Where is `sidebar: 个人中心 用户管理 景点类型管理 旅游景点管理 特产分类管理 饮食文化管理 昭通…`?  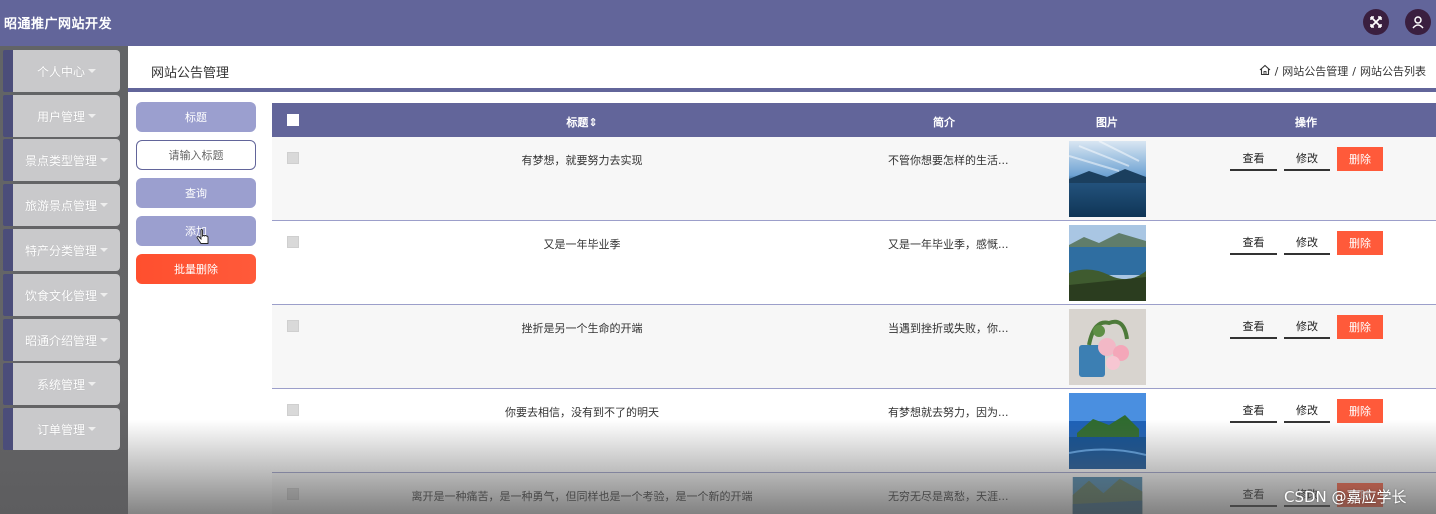
sidebar: 个人中心 用户管理 景点类型管理 旅游景点管理 特产分类管理 饮食文化管理 昭通… is located at coordinates (64, 280).